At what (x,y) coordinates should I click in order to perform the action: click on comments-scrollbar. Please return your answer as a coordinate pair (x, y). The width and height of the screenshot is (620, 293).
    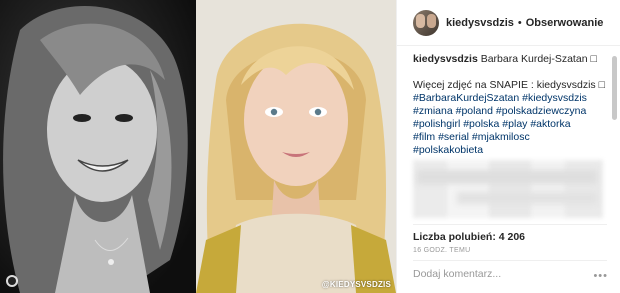
    Looking at the image, I should click on (614, 88).